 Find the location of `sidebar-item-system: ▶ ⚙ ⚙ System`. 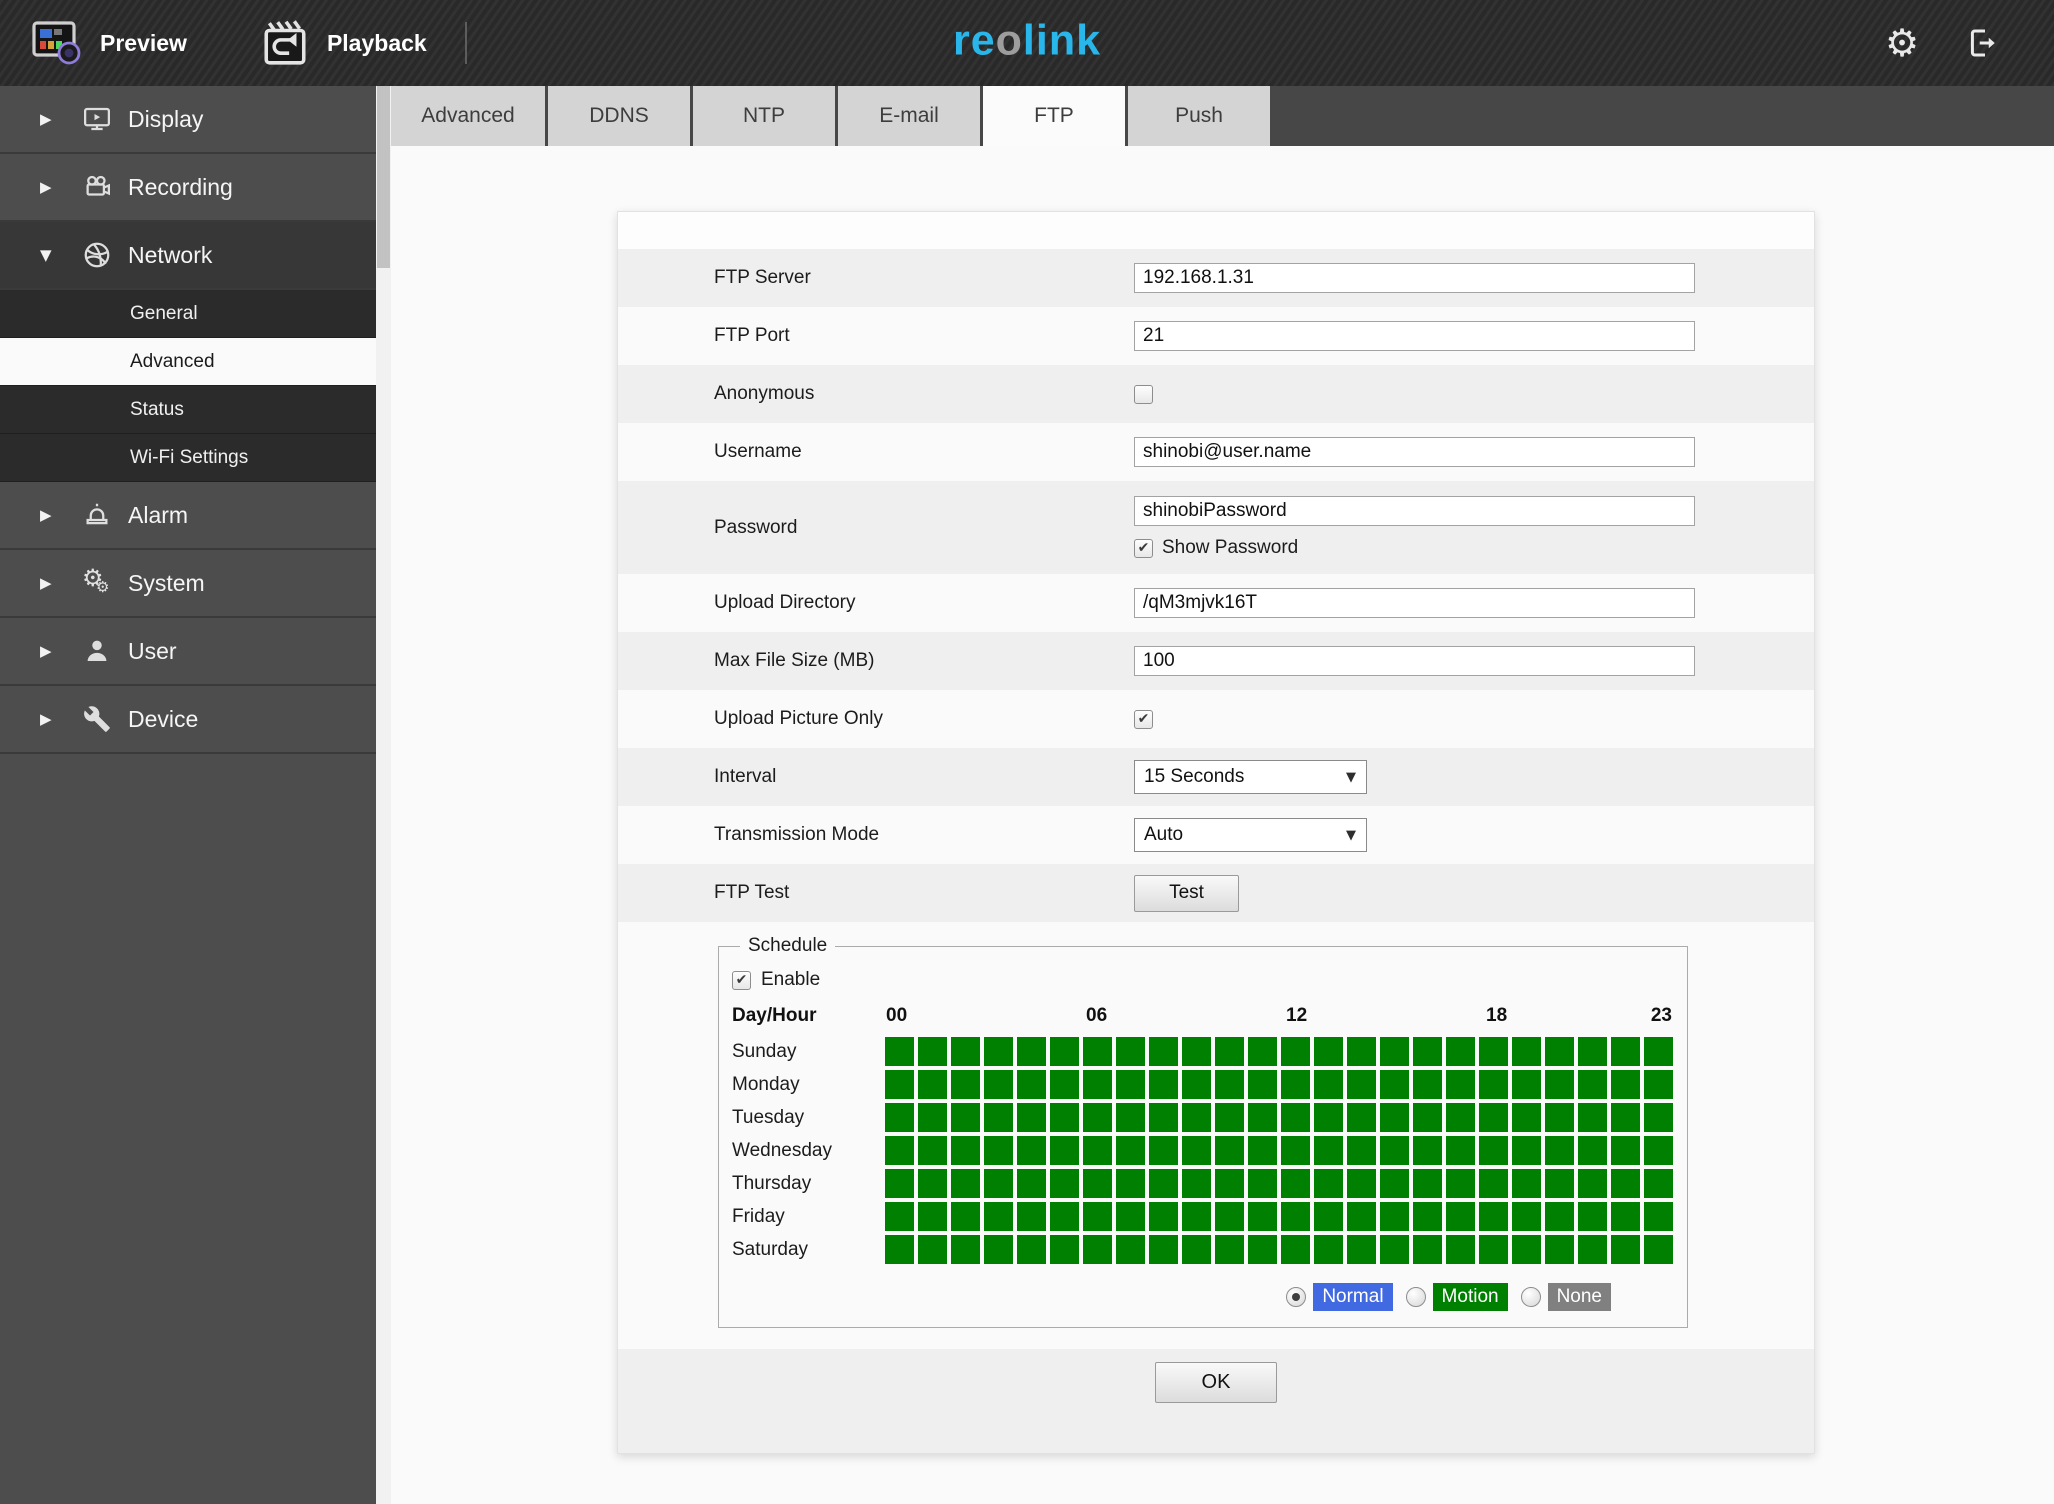

sidebar-item-system: ▶ ⚙ ⚙ System is located at coordinates (188, 584).